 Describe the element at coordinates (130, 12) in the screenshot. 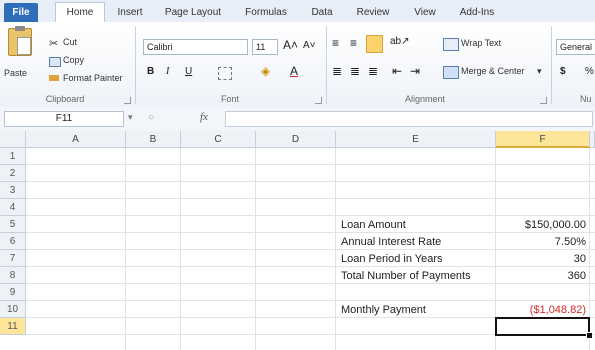

I see `tab-insert: Insert` at that location.